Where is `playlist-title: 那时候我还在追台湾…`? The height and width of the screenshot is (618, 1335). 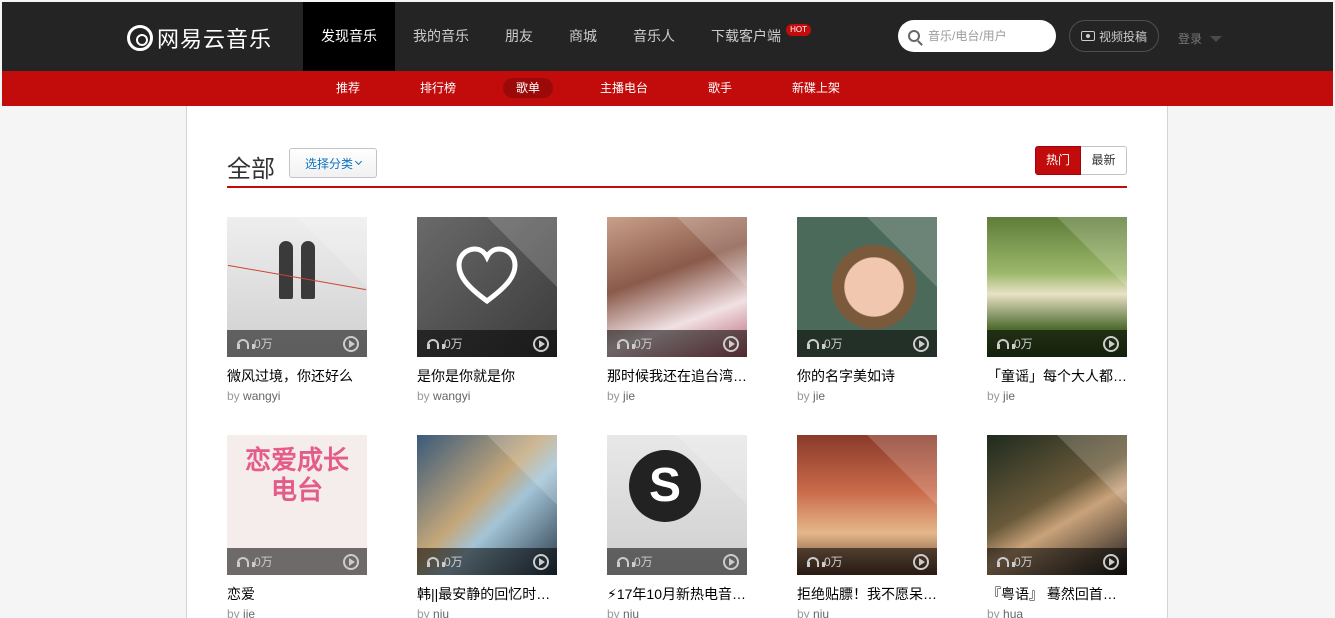 playlist-title: 那时候我还在追台湾… is located at coordinates (677, 376).